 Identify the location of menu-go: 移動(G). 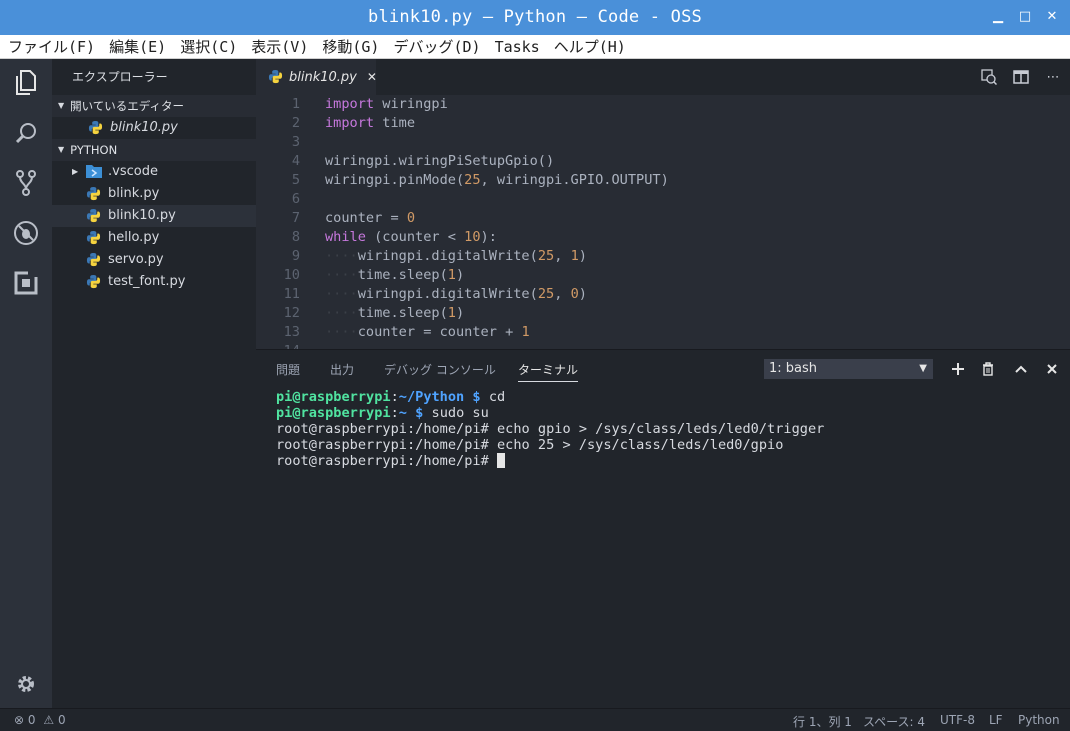
(350, 46).